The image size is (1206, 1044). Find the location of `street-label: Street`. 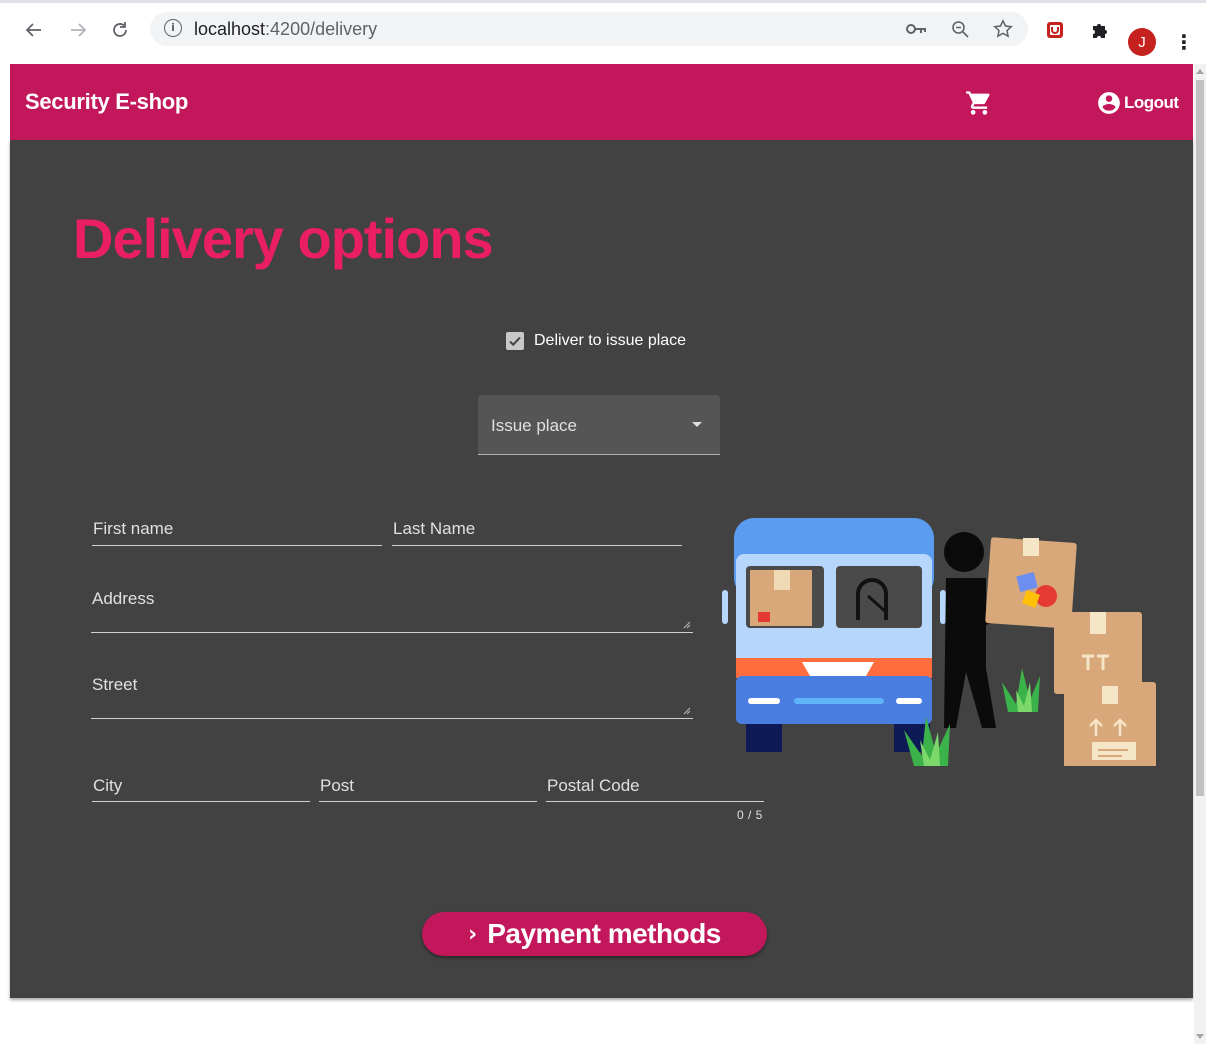

street-label: Street is located at coordinates (115, 684).